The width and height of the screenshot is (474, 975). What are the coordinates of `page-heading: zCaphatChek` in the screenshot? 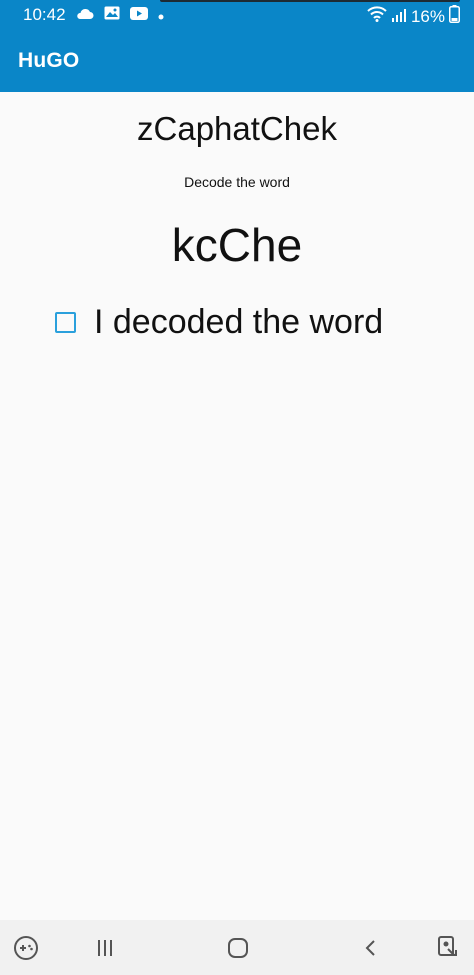 It's located at (237, 128).